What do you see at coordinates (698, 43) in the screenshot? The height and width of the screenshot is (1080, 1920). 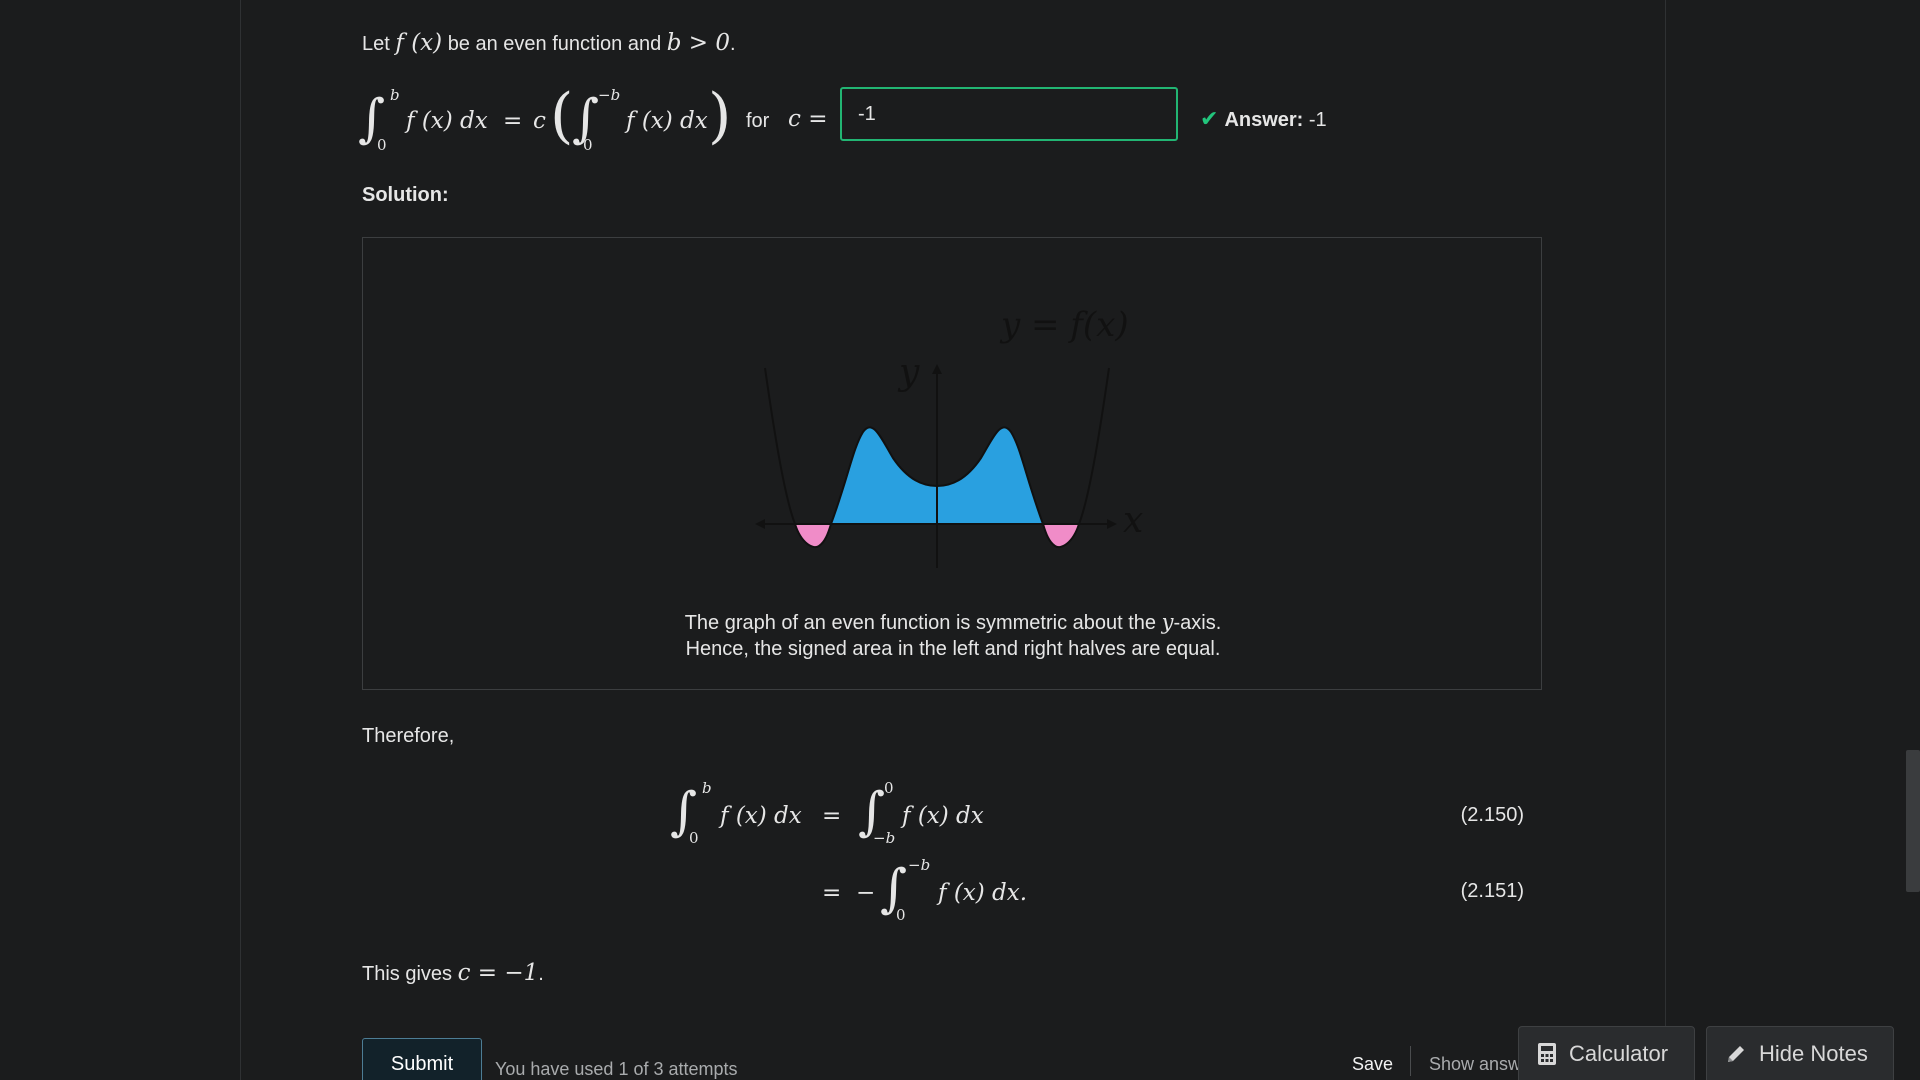 I see `intro-condition: b > 0` at bounding box center [698, 43].